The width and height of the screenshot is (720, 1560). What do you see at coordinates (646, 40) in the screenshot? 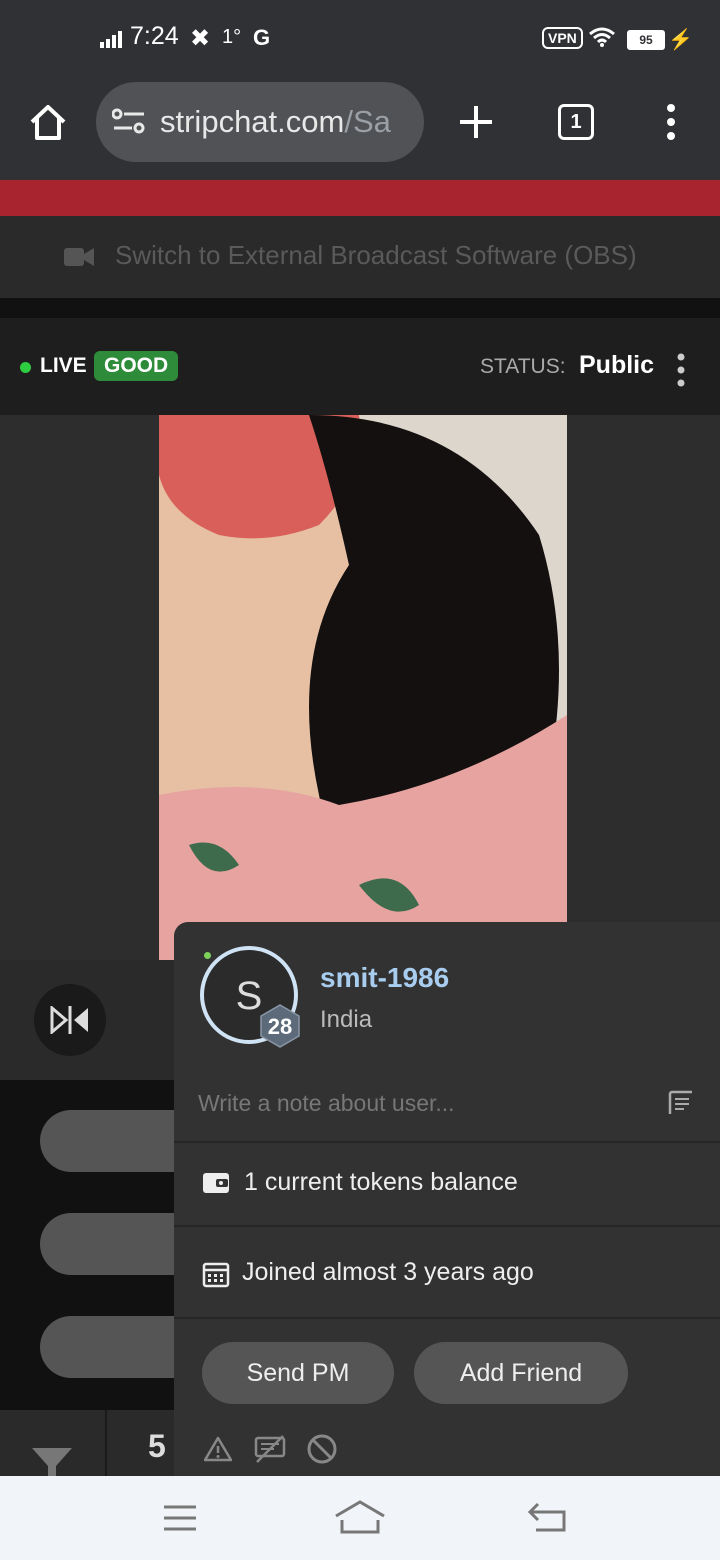
I see `battery-icon: 95` at bounding box center [646, 40].